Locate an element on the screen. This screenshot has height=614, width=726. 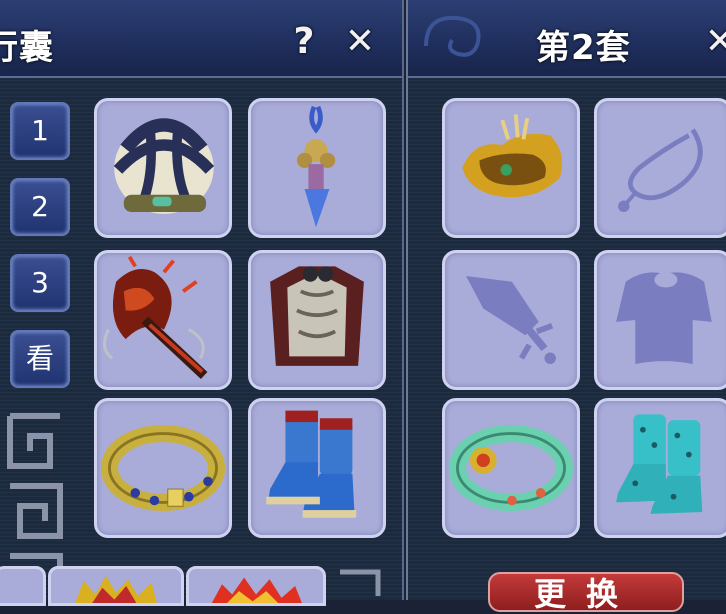
slot-armor is located at coordinates (317, 320).